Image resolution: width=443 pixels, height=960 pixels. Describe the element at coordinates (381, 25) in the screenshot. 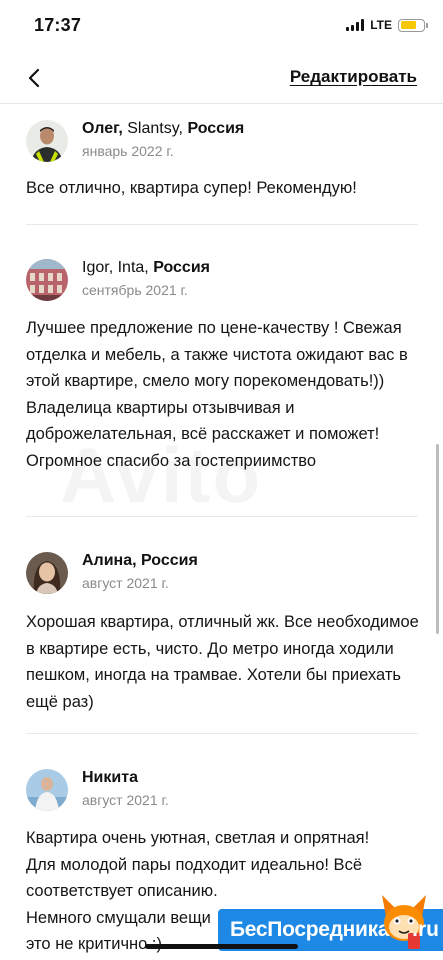

I see `network-label: LTE` at that location.